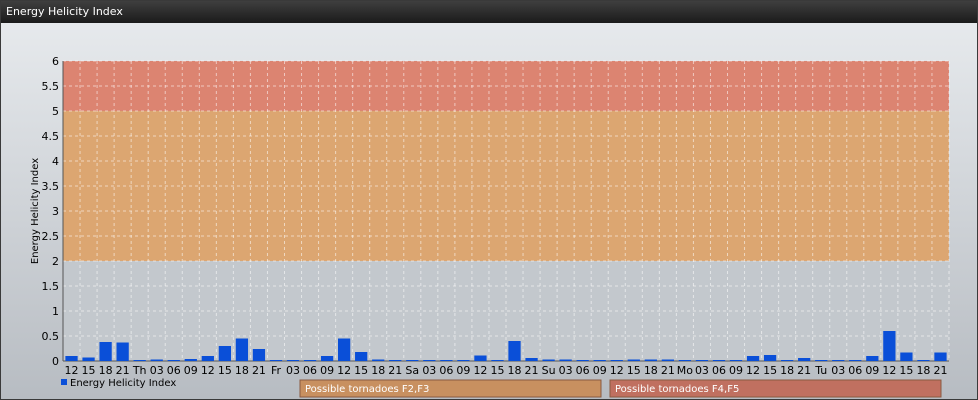 The height and width of the screenshot is (400, 978). Describe the element at coordinates (515, 370) in the screenshot. I see `x-tick-label-26: 18` at that location.